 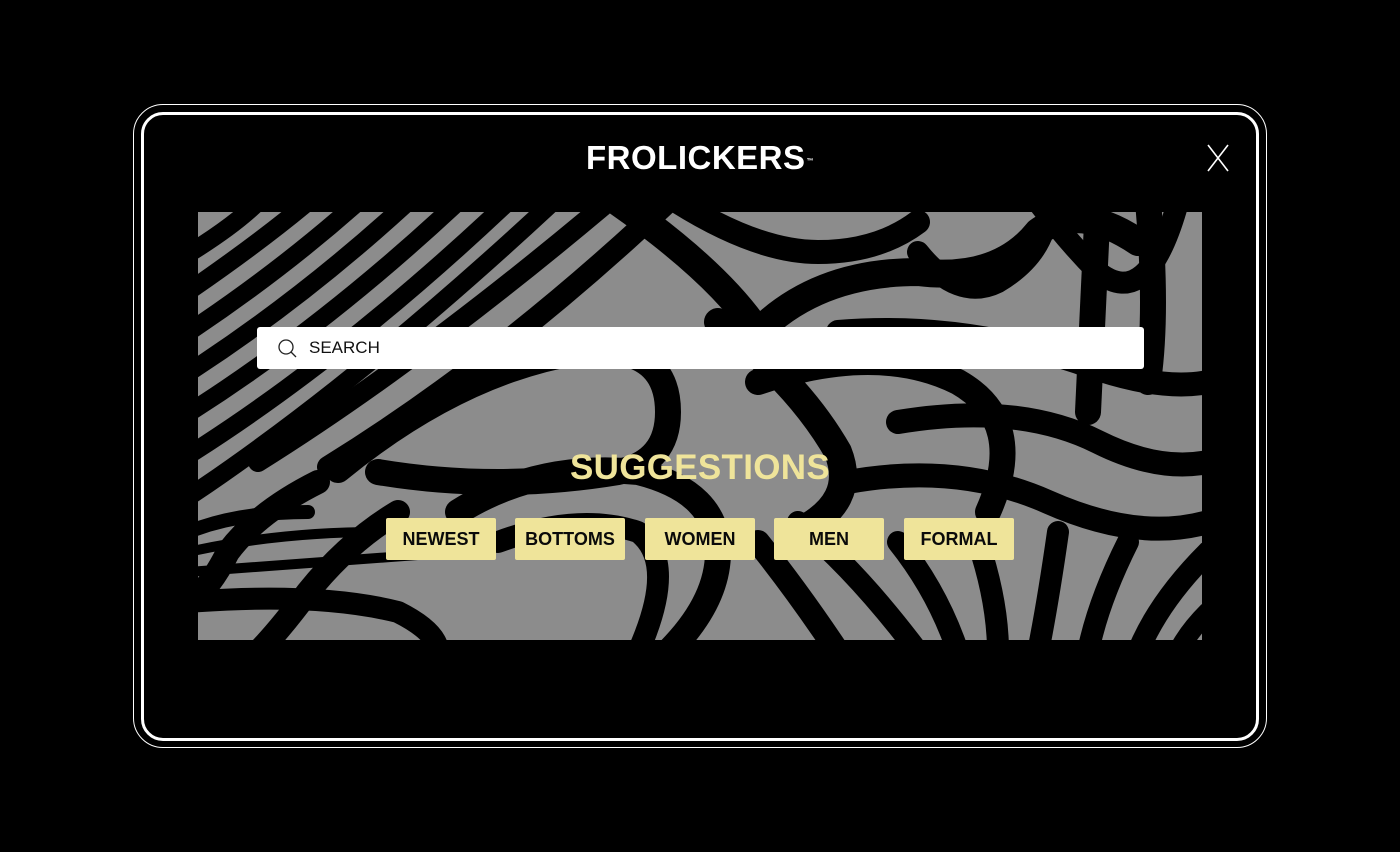 I want to click on close-button, so click(x=1218, y=158).